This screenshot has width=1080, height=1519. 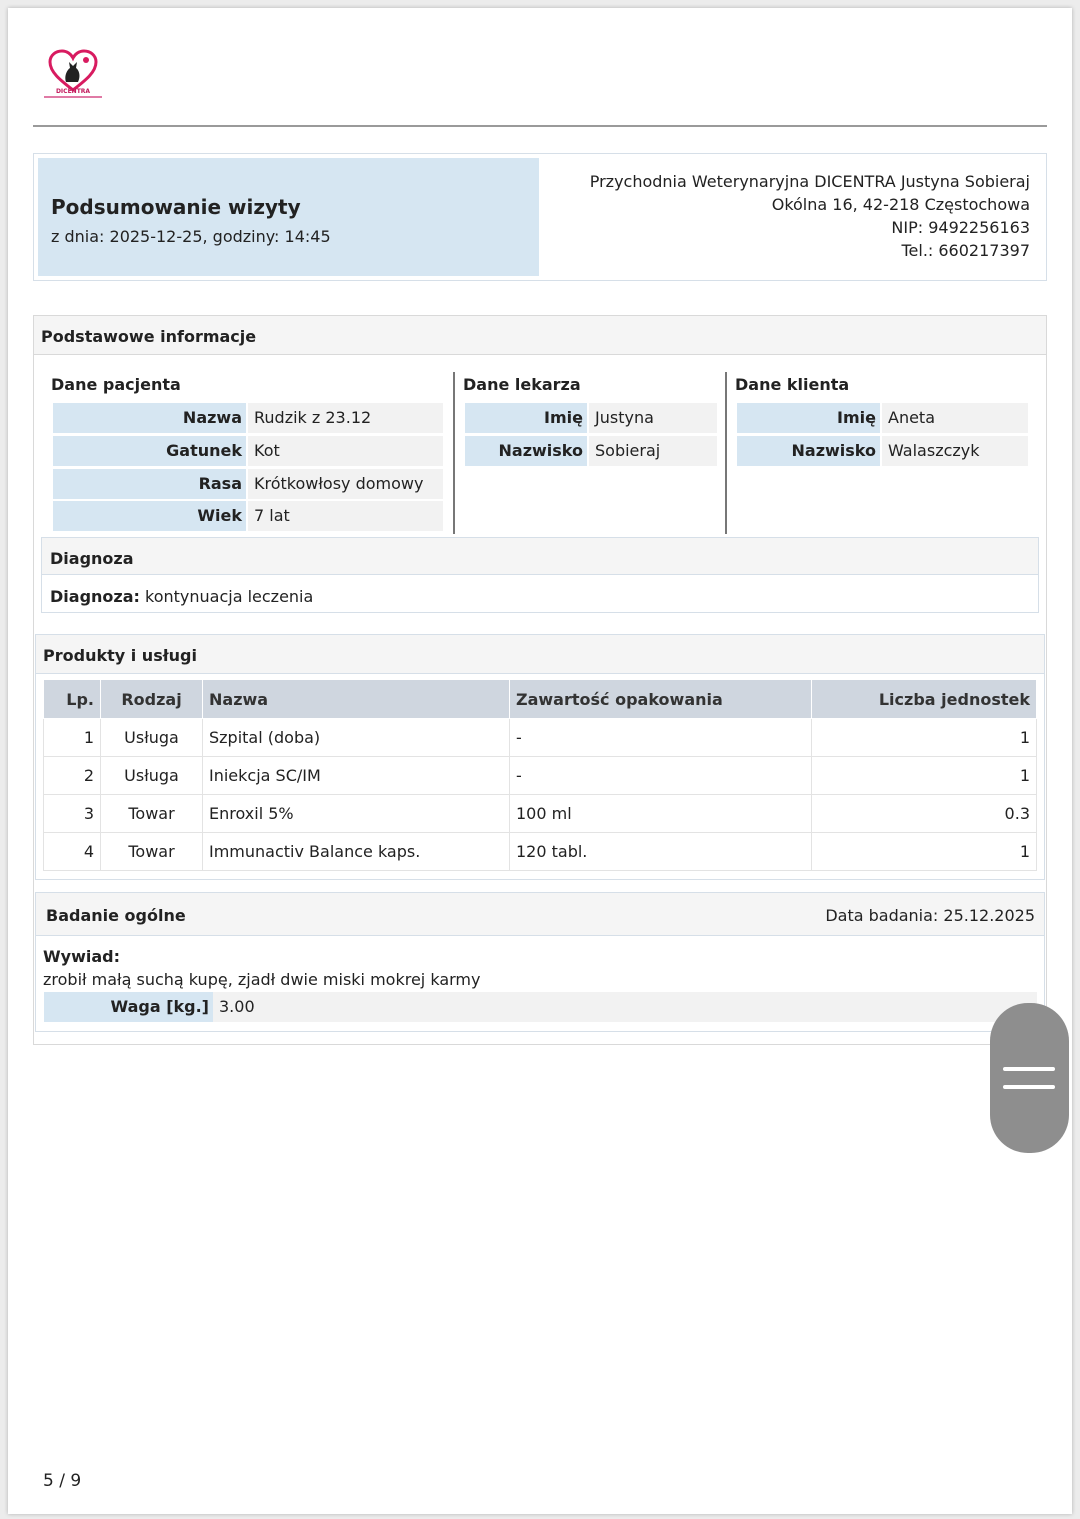 I want to click on row-value: Krótkowłosy domowy, so click(x=345, y=484).